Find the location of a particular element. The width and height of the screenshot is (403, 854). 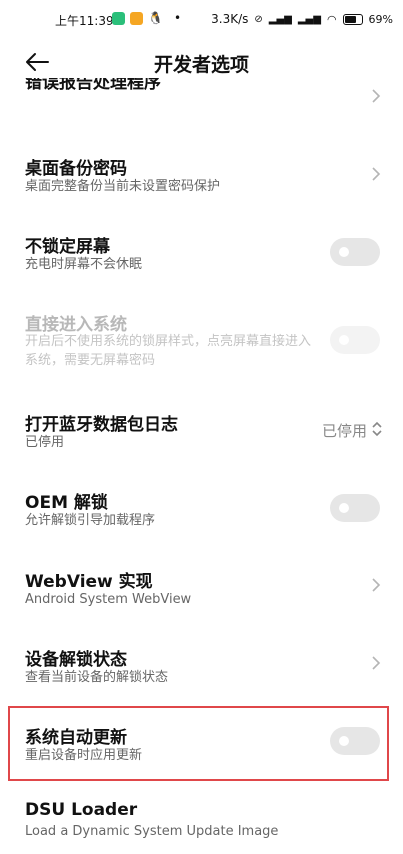

item-title: 桌面备份密码 is located at coordinates (76, 169).